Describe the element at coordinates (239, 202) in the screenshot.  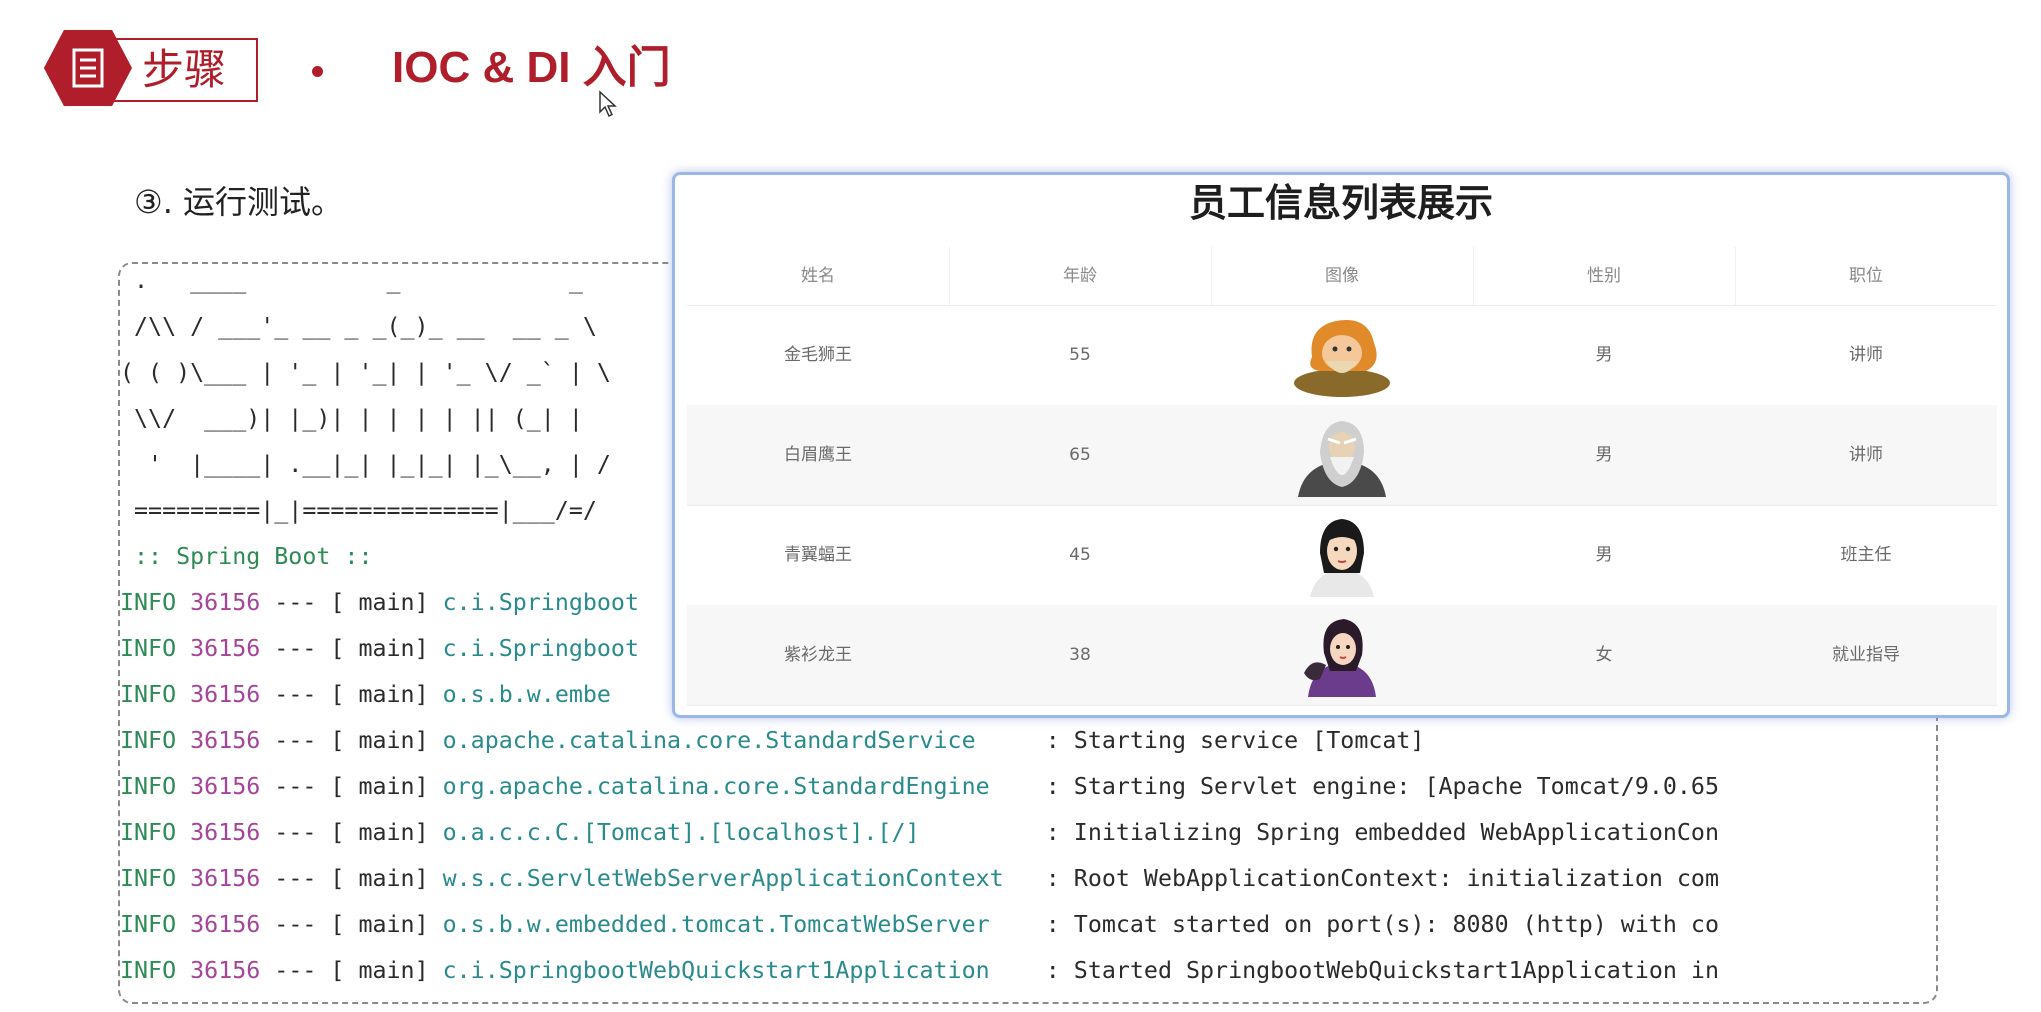
I see `step-label: ③. 运行测试。` at that location.